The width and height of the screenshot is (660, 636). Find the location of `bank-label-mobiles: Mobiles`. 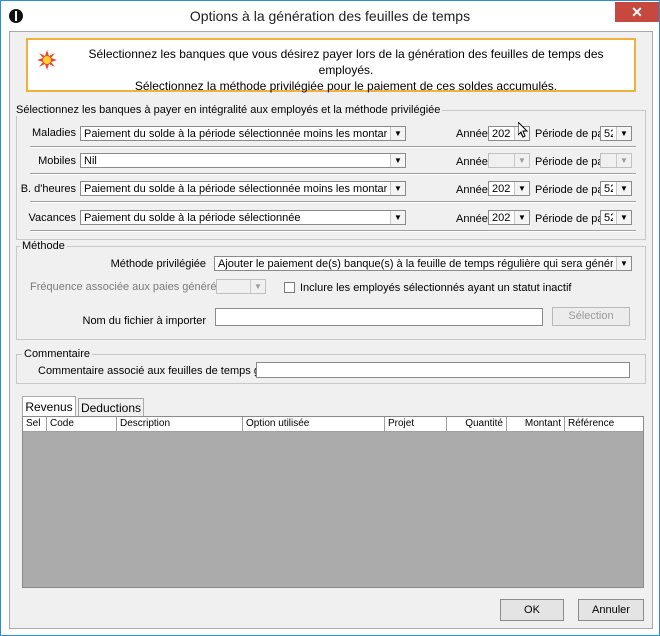

bank-label-mobiles: Mobiles is located at coordinates (57, 161).